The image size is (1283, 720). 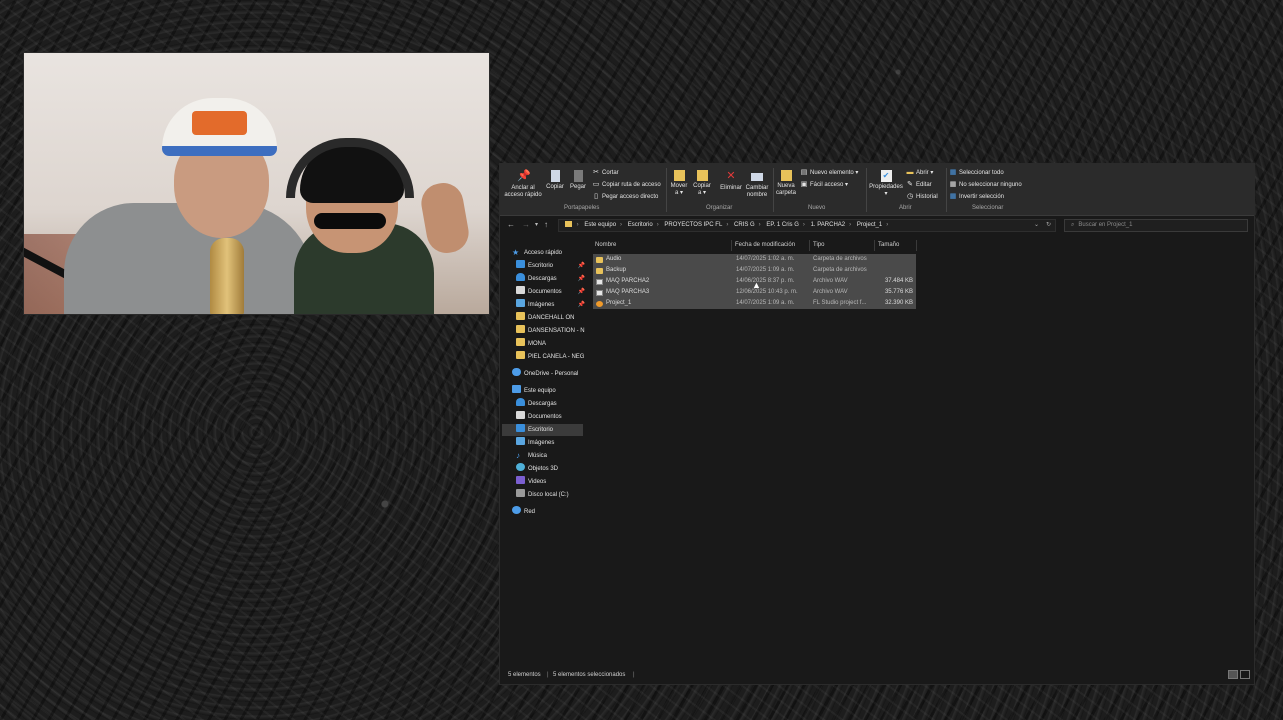 I want to click on history-button: ◷ Historial, so click(x=922, y=197).